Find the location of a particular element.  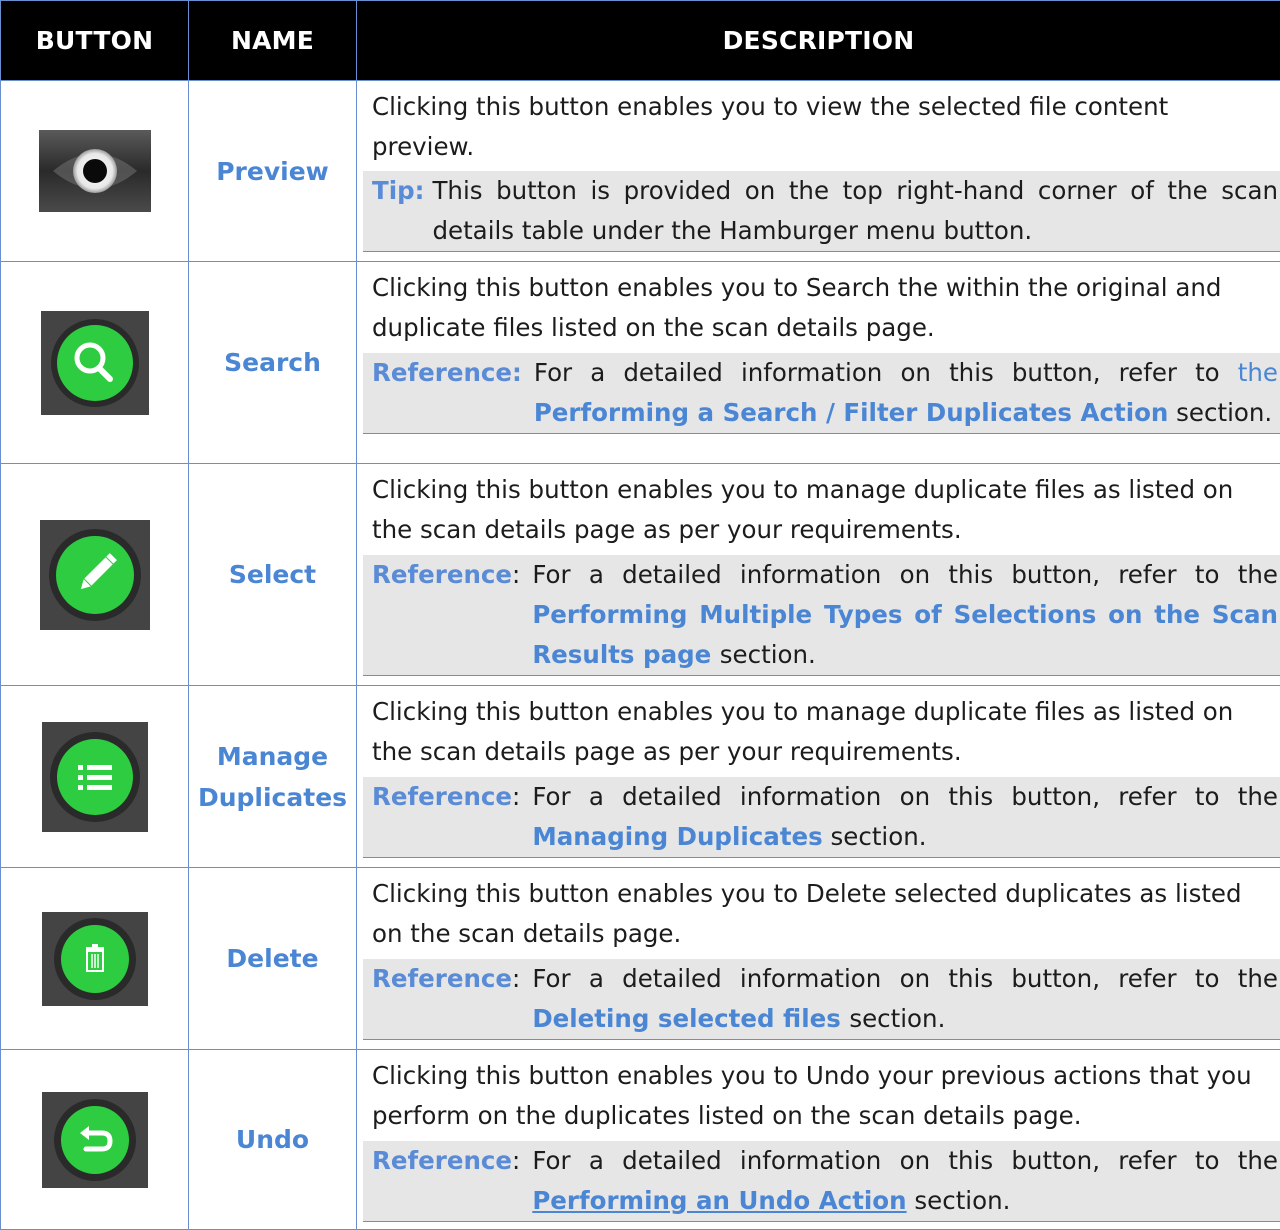

name-cell: Search is located at coordinates (272, 362).